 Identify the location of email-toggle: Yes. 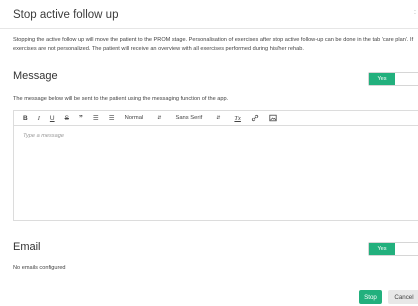
(393, 249).